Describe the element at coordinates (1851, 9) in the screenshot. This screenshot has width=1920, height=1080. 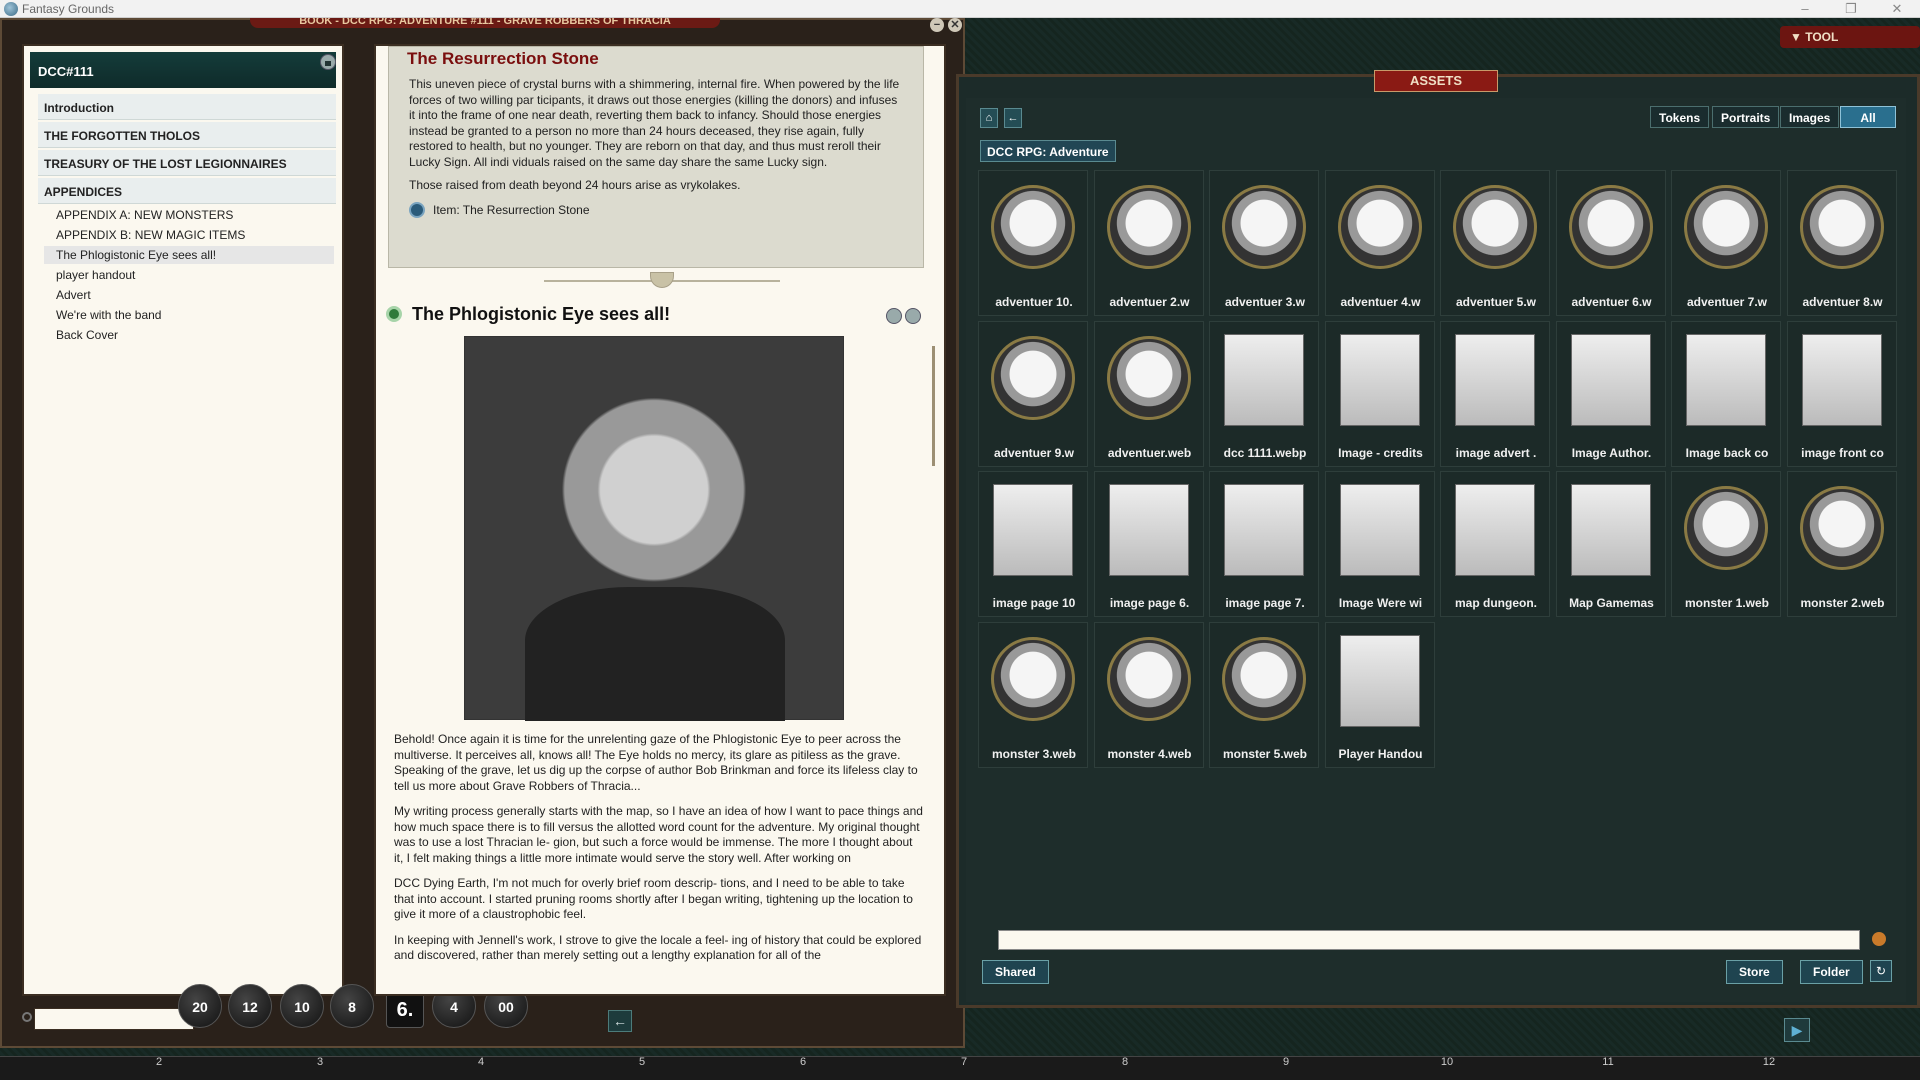
I see `restore-icon: ❐` at that location.